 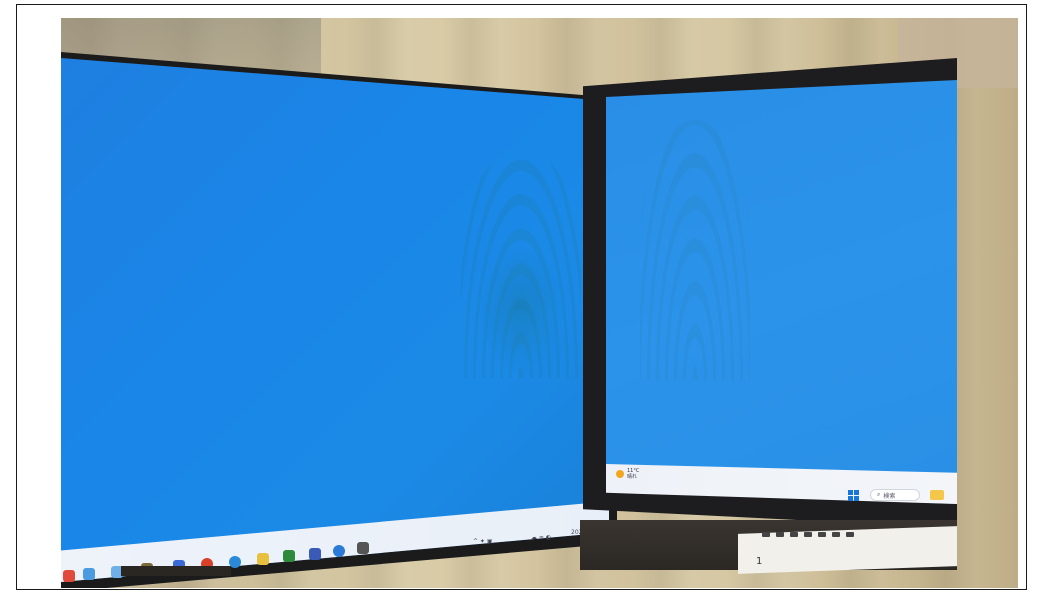 What do you see at coordinates (620, 474) in the screenshot?
I see `sun-icon` at bounding box center [620, 474].